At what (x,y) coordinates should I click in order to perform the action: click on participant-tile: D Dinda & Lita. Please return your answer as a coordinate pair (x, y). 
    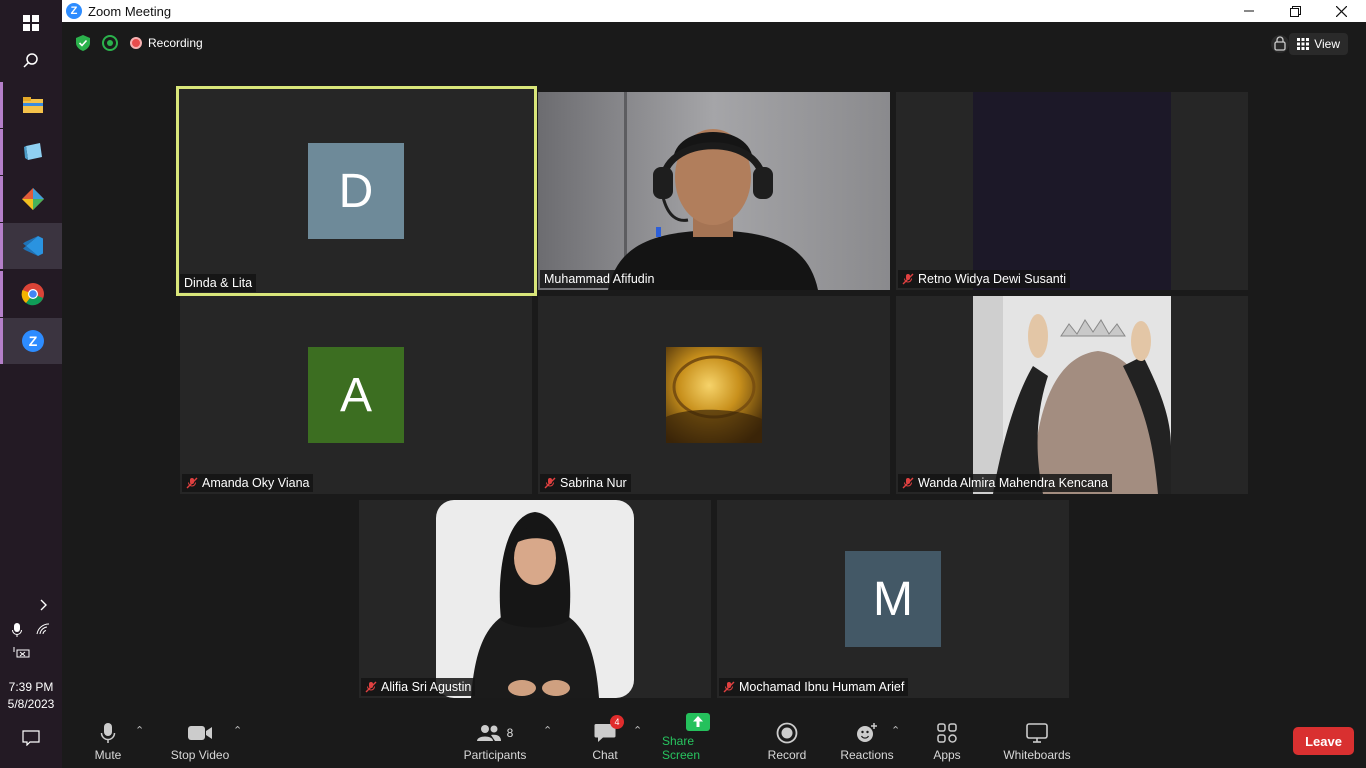
    Looking at the image, I should click on (356, 191).